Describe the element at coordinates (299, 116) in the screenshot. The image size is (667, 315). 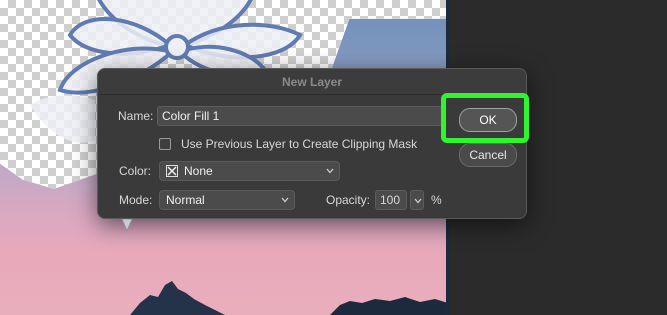
I see `name-field: Color Fill 1` at that location.